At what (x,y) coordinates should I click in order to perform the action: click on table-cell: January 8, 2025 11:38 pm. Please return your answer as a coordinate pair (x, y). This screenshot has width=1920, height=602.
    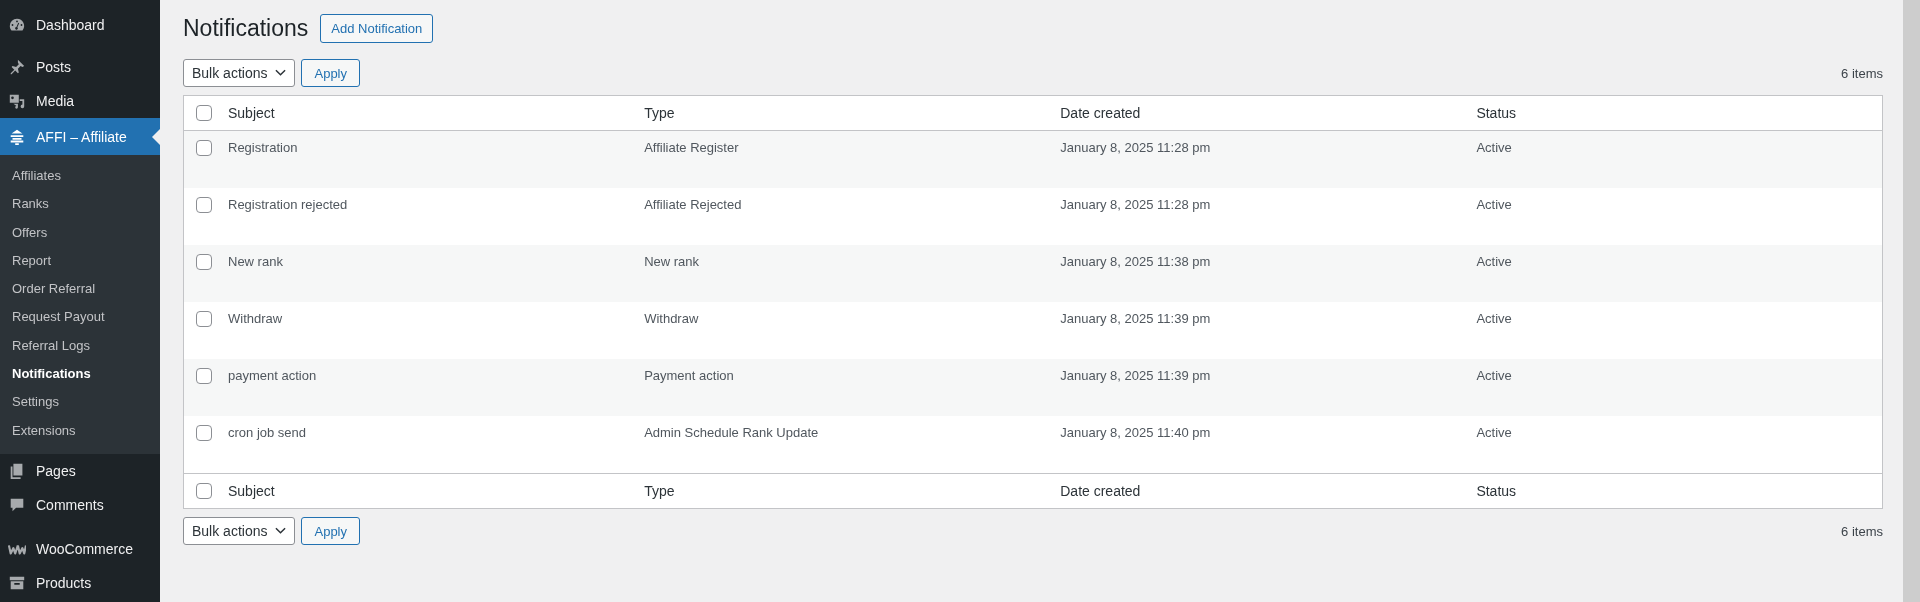
    Looking at the image, I should click on (1135, 261).